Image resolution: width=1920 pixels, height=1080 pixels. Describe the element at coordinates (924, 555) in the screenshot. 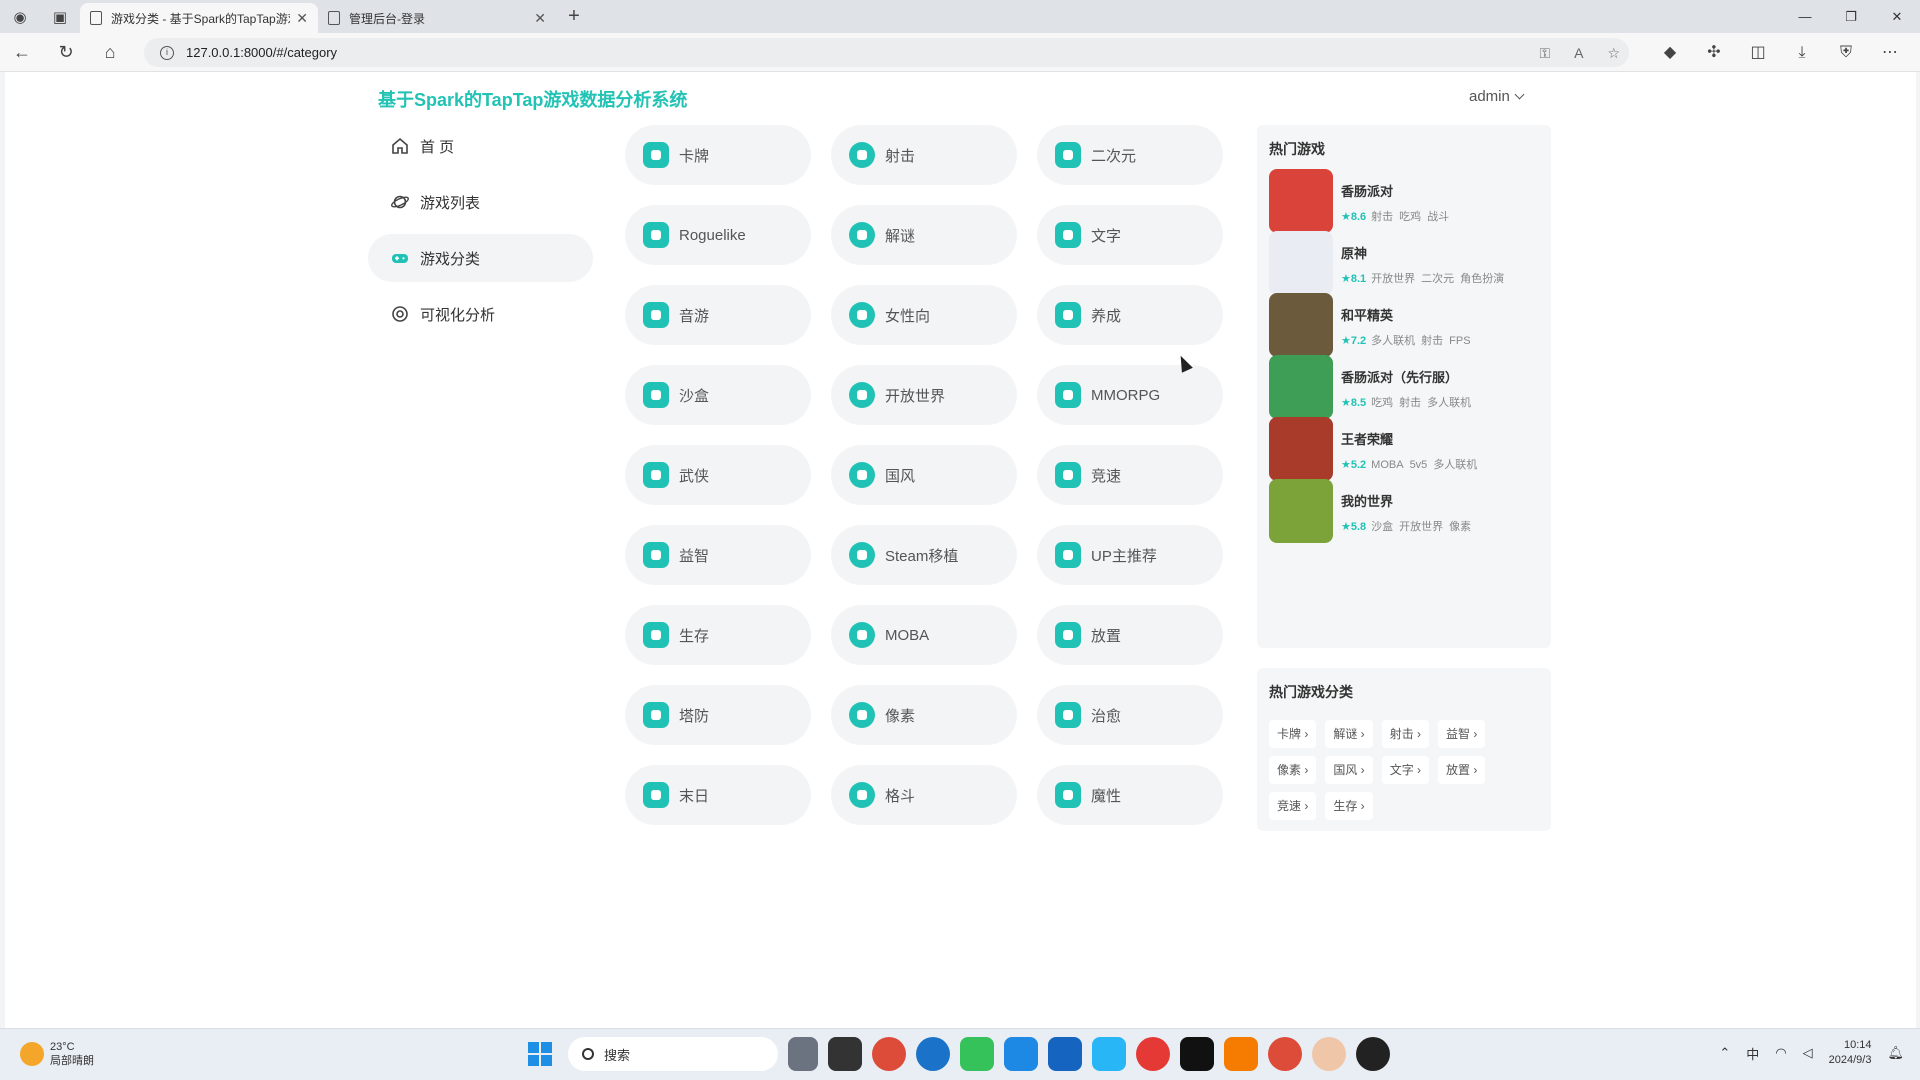

I see `category-item: Steam移植` at that location.